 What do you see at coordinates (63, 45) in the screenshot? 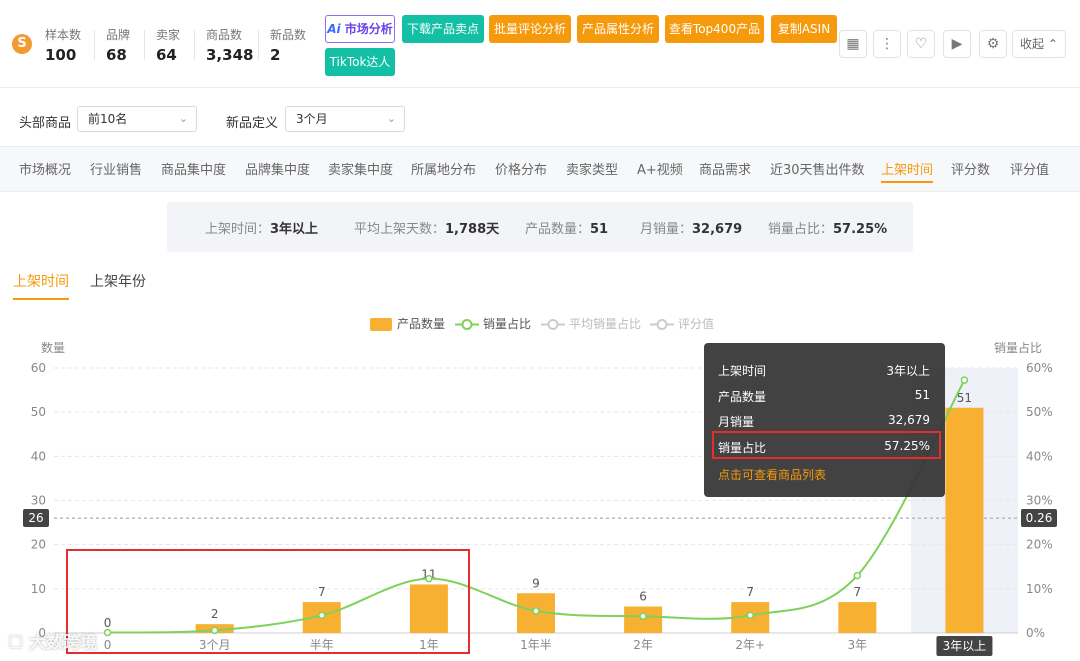
I see `stat-sample: 样本数 100` at bounding box center [63, 45].